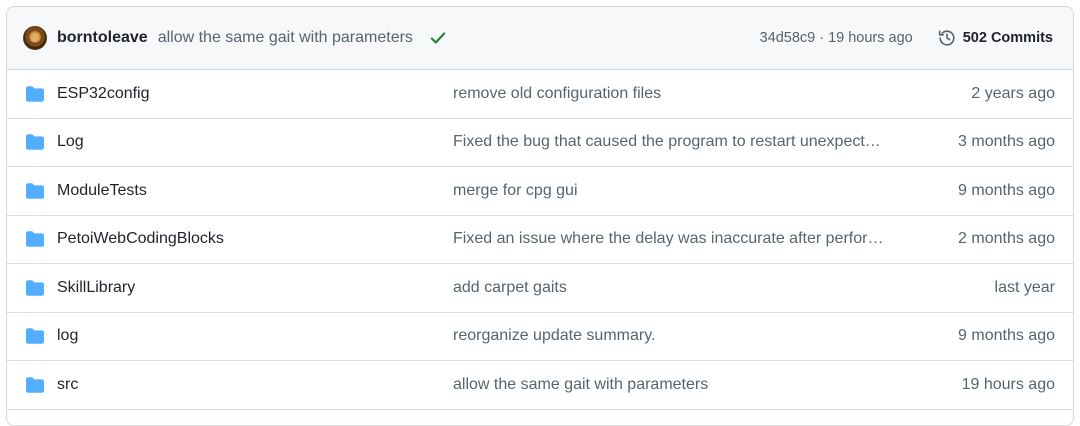 Image resolution: width=1080 pixels, height=426 pixels. What do you see at coordinates (438, 38) in the screenshot?
I see `check-icon` at bounding box center [438, 38].